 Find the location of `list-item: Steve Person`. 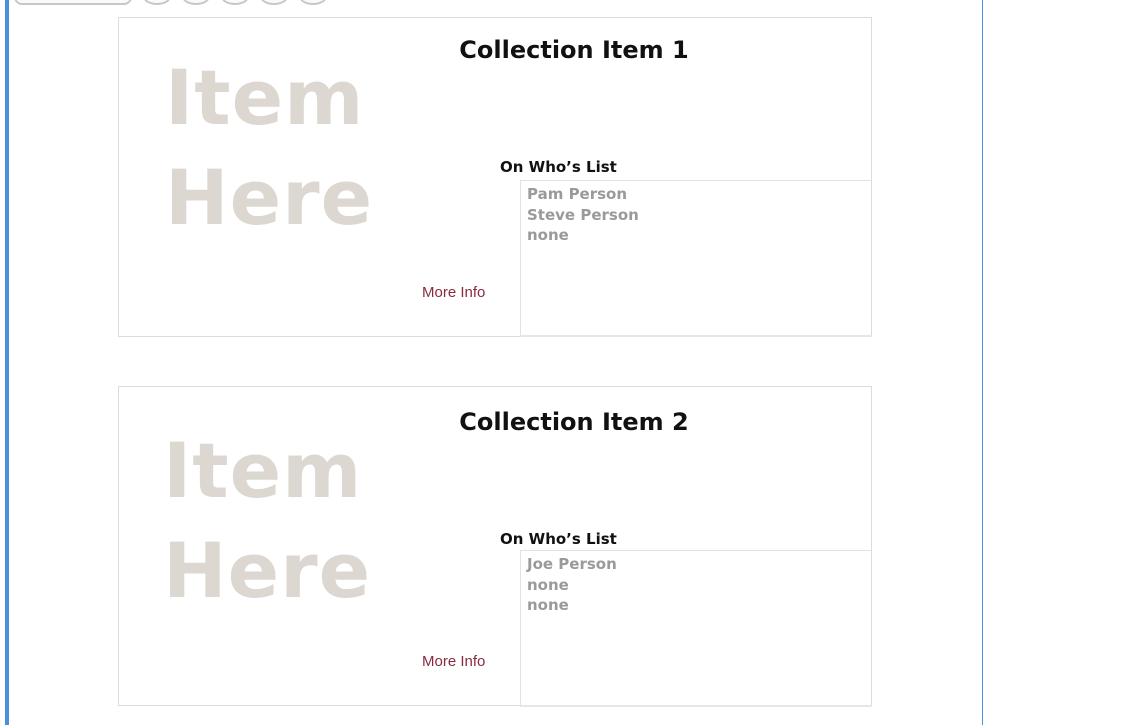

list-item: Steve Person is located at coordinates (583, 214).